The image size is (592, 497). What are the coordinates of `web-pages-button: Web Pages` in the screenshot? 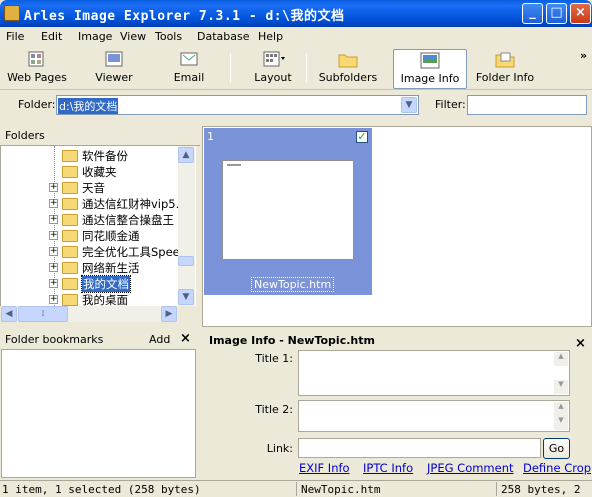 It's located at (37, 69).